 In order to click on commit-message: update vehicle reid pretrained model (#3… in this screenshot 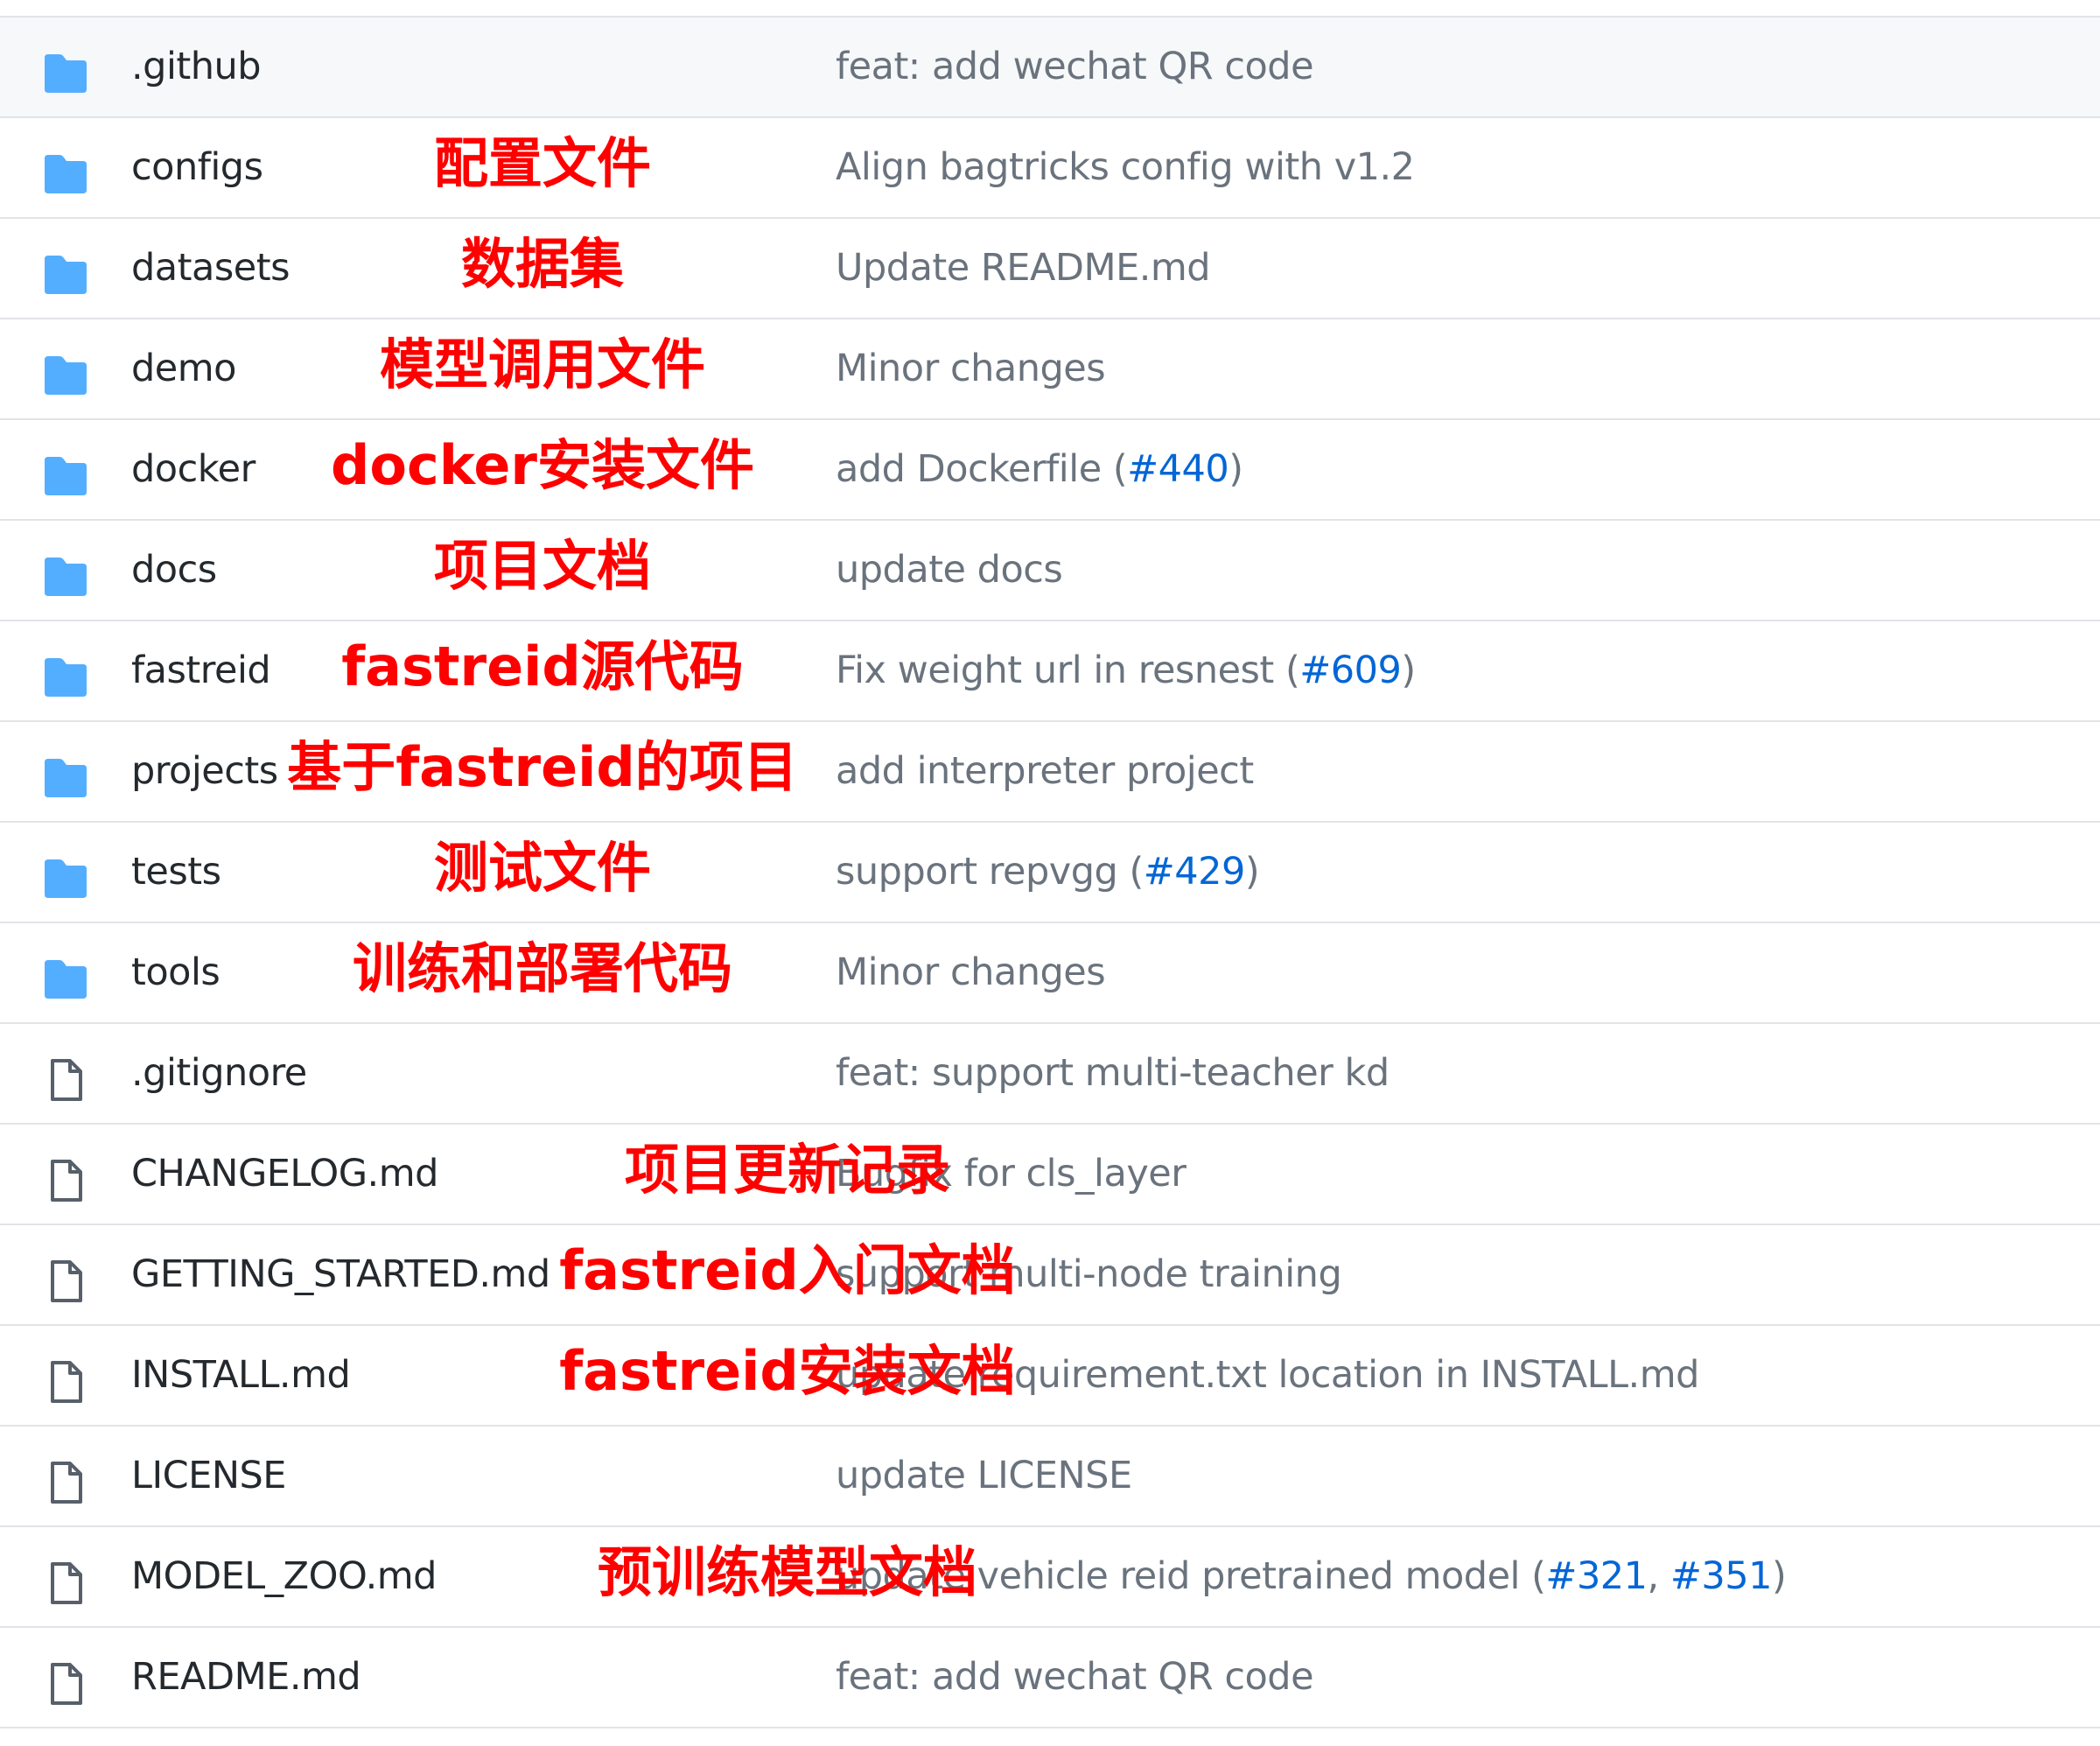, I will do `click(1311, 1576)`.